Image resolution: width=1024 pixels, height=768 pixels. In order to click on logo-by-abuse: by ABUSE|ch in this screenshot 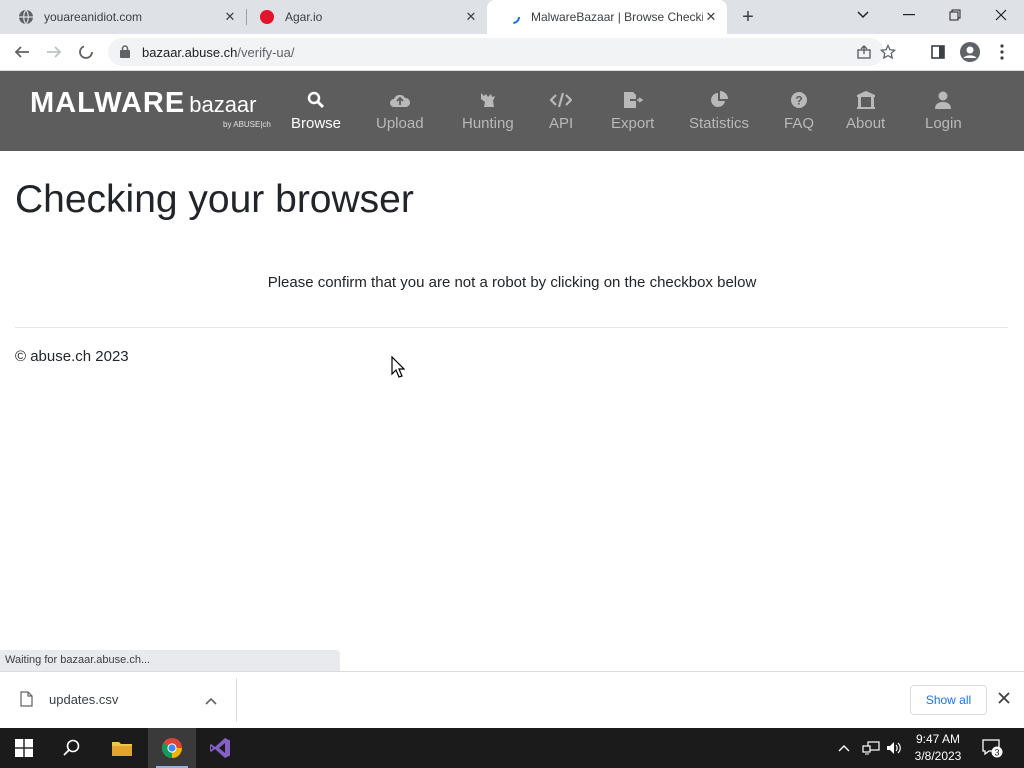, I will do `click(247, 124)`.